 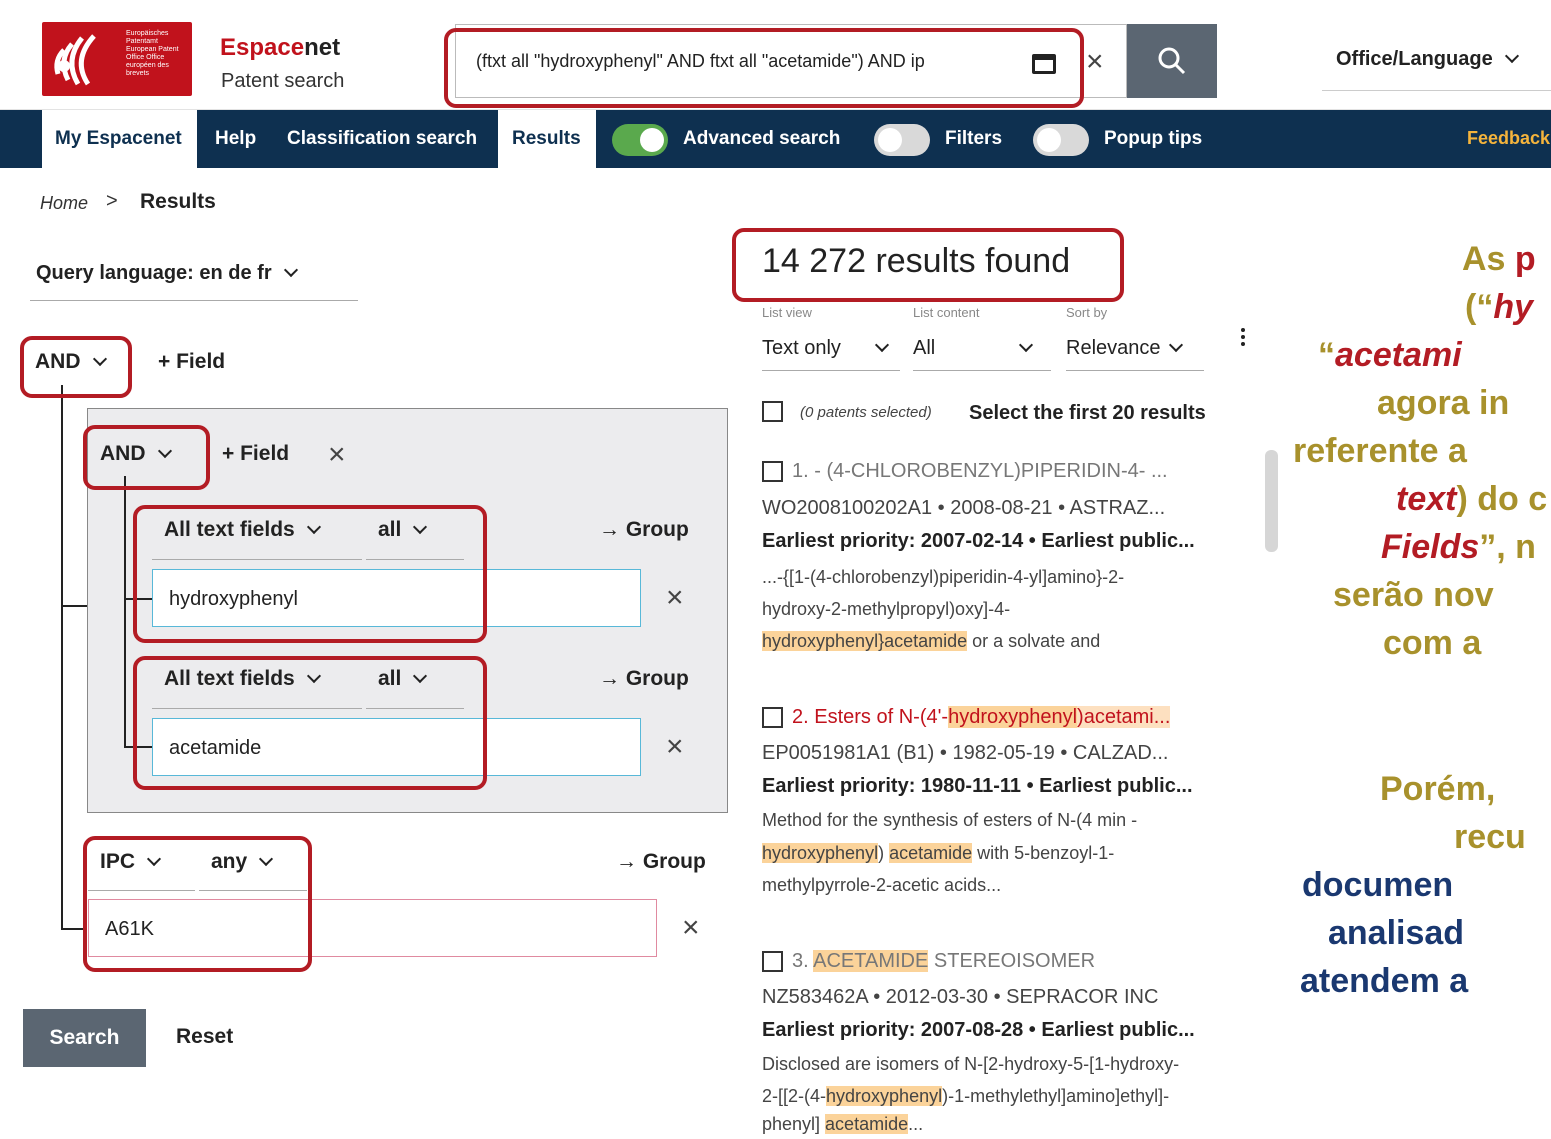 I want to click on tab-my-espacenet: My Espacenet, so click(x=119, y=139).